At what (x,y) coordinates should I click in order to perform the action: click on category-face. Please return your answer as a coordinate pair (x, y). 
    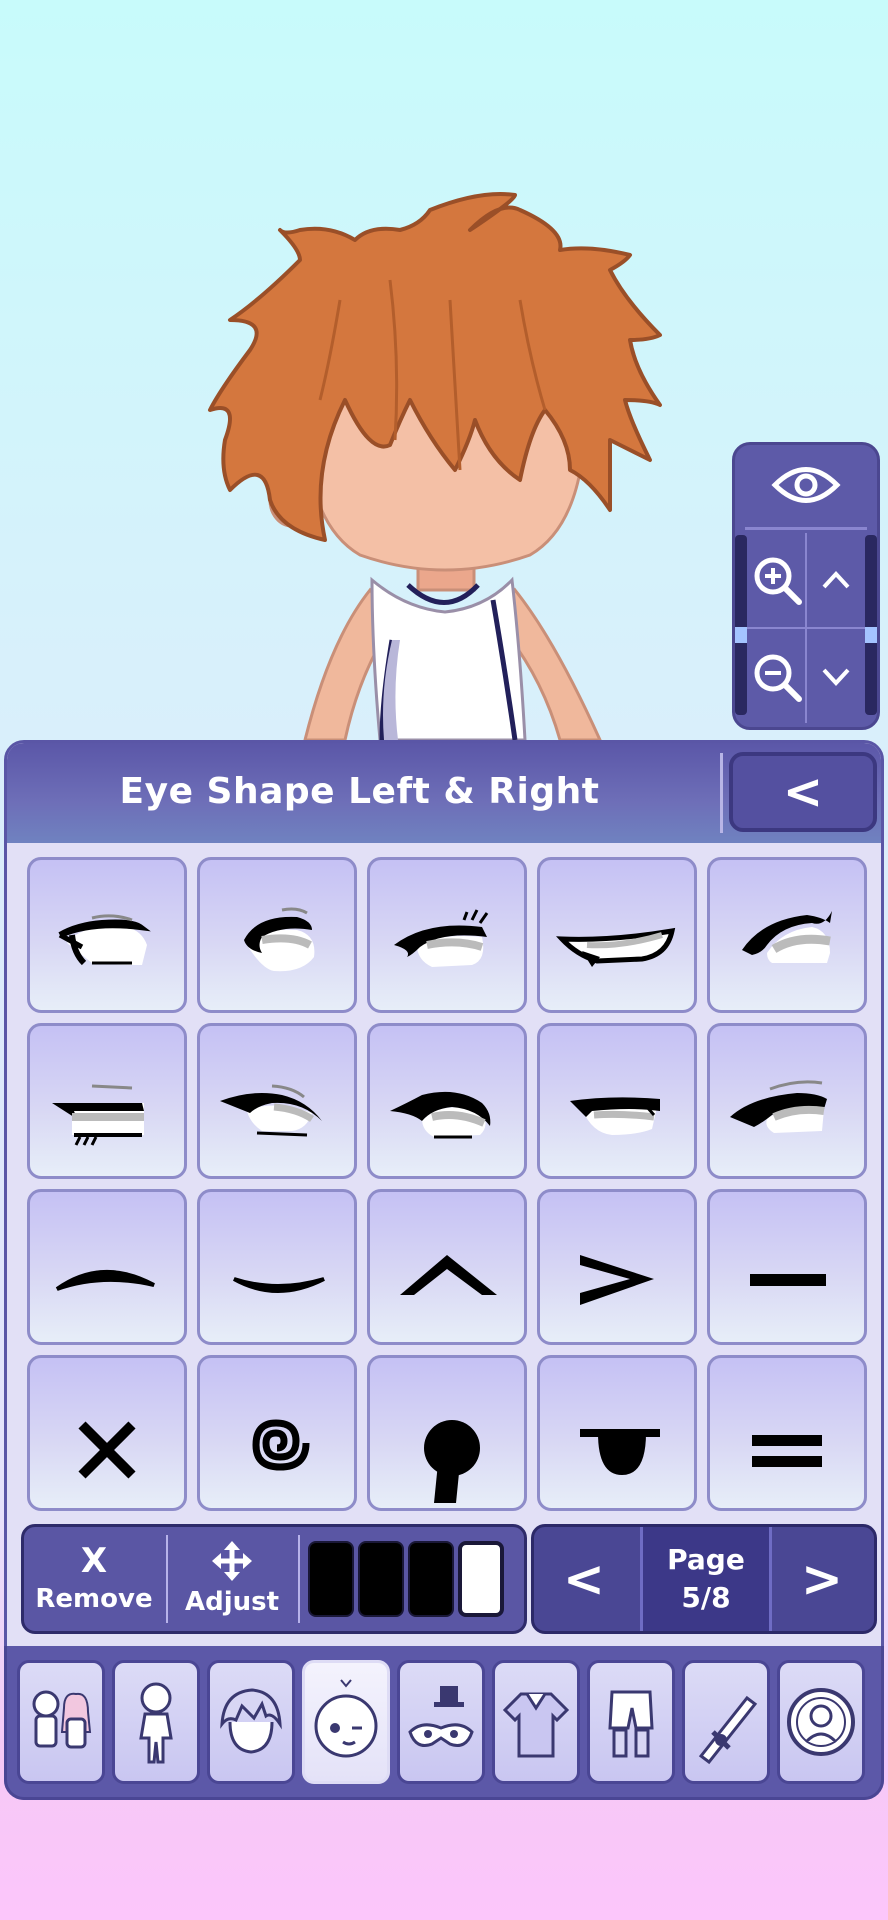
    Looking at the image, I should click on (346, 1722).